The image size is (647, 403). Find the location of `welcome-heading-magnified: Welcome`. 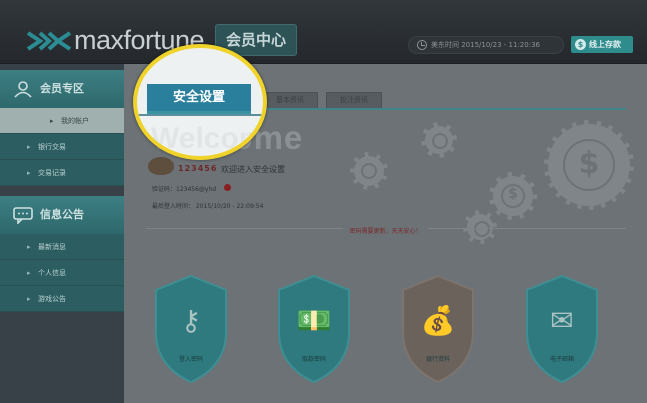

welcome-heading-magnified: Welcome is located at coordinates (208, 138).